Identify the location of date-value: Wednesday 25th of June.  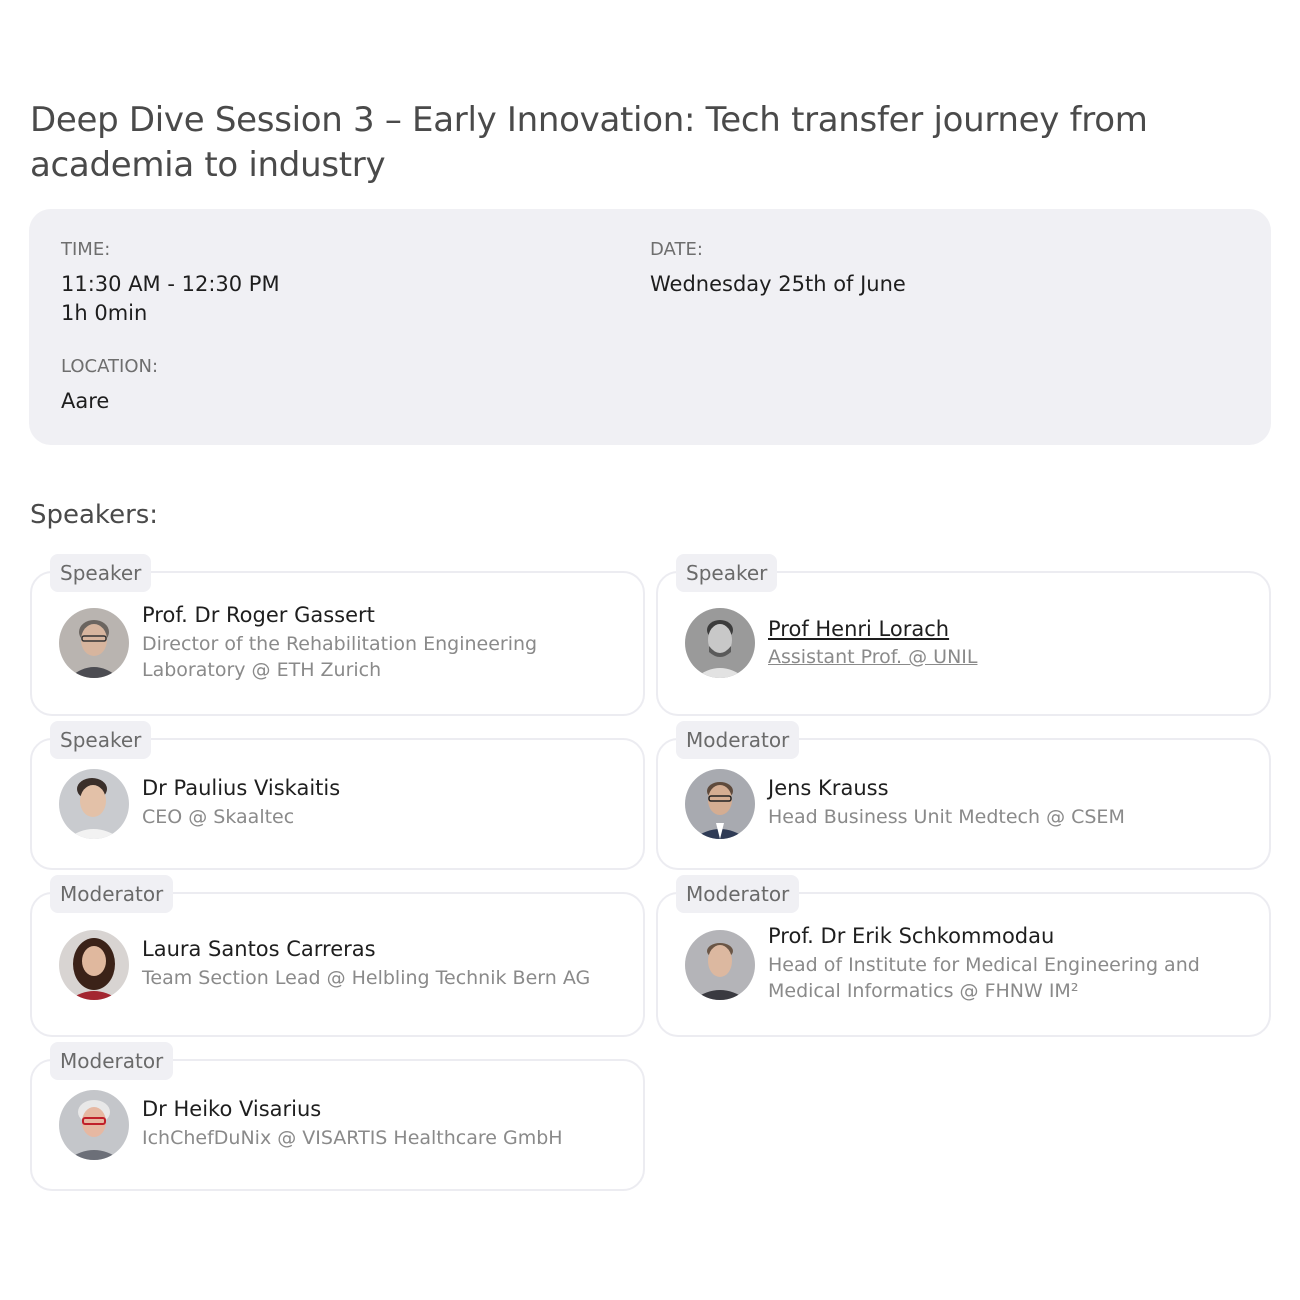
(778, 284).